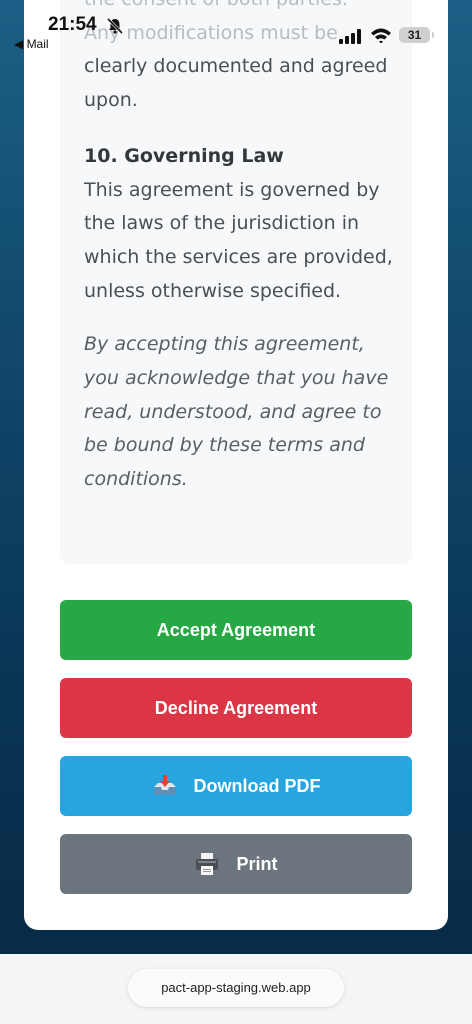 The height and width of the screenshot is (1024, 472). I want to click on wifi-icon, so click(381, 35).